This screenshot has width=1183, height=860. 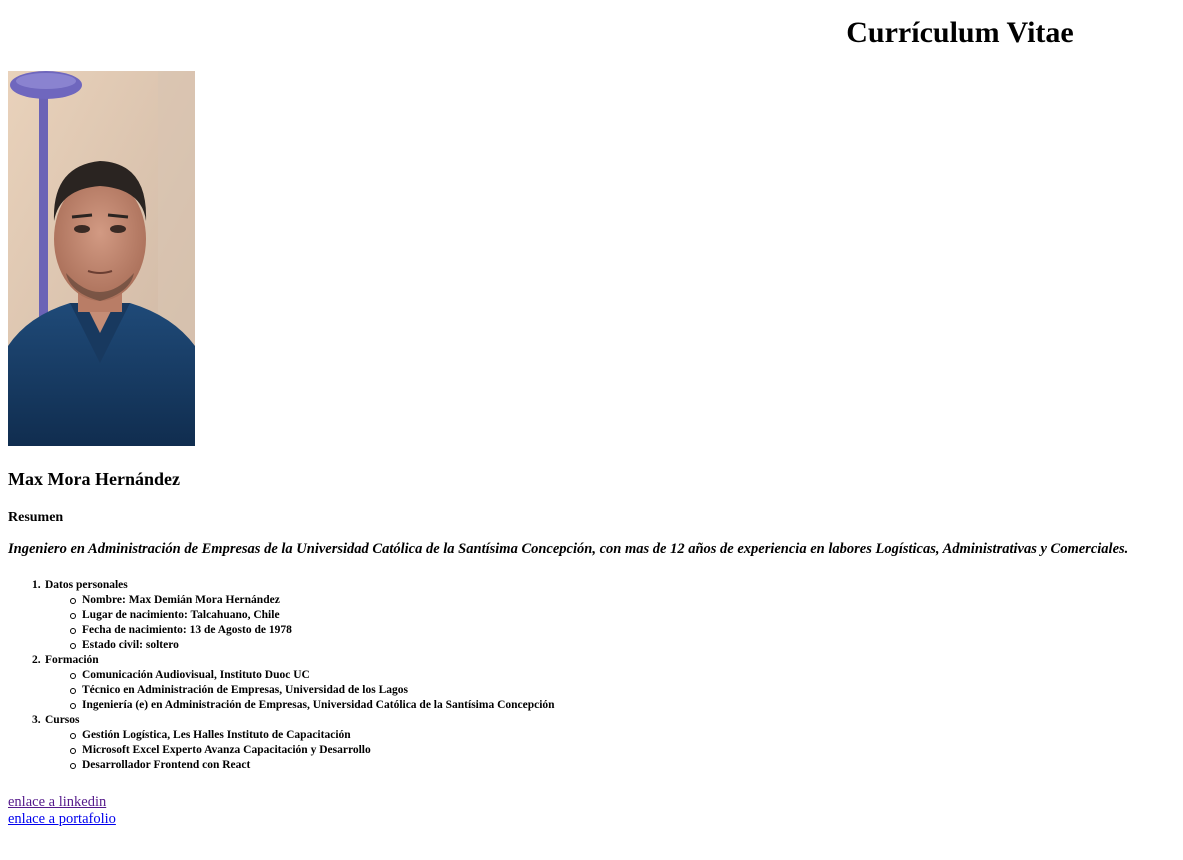 I want to click on list-item: Estado civil: soltero, so click(x=300, y=645).